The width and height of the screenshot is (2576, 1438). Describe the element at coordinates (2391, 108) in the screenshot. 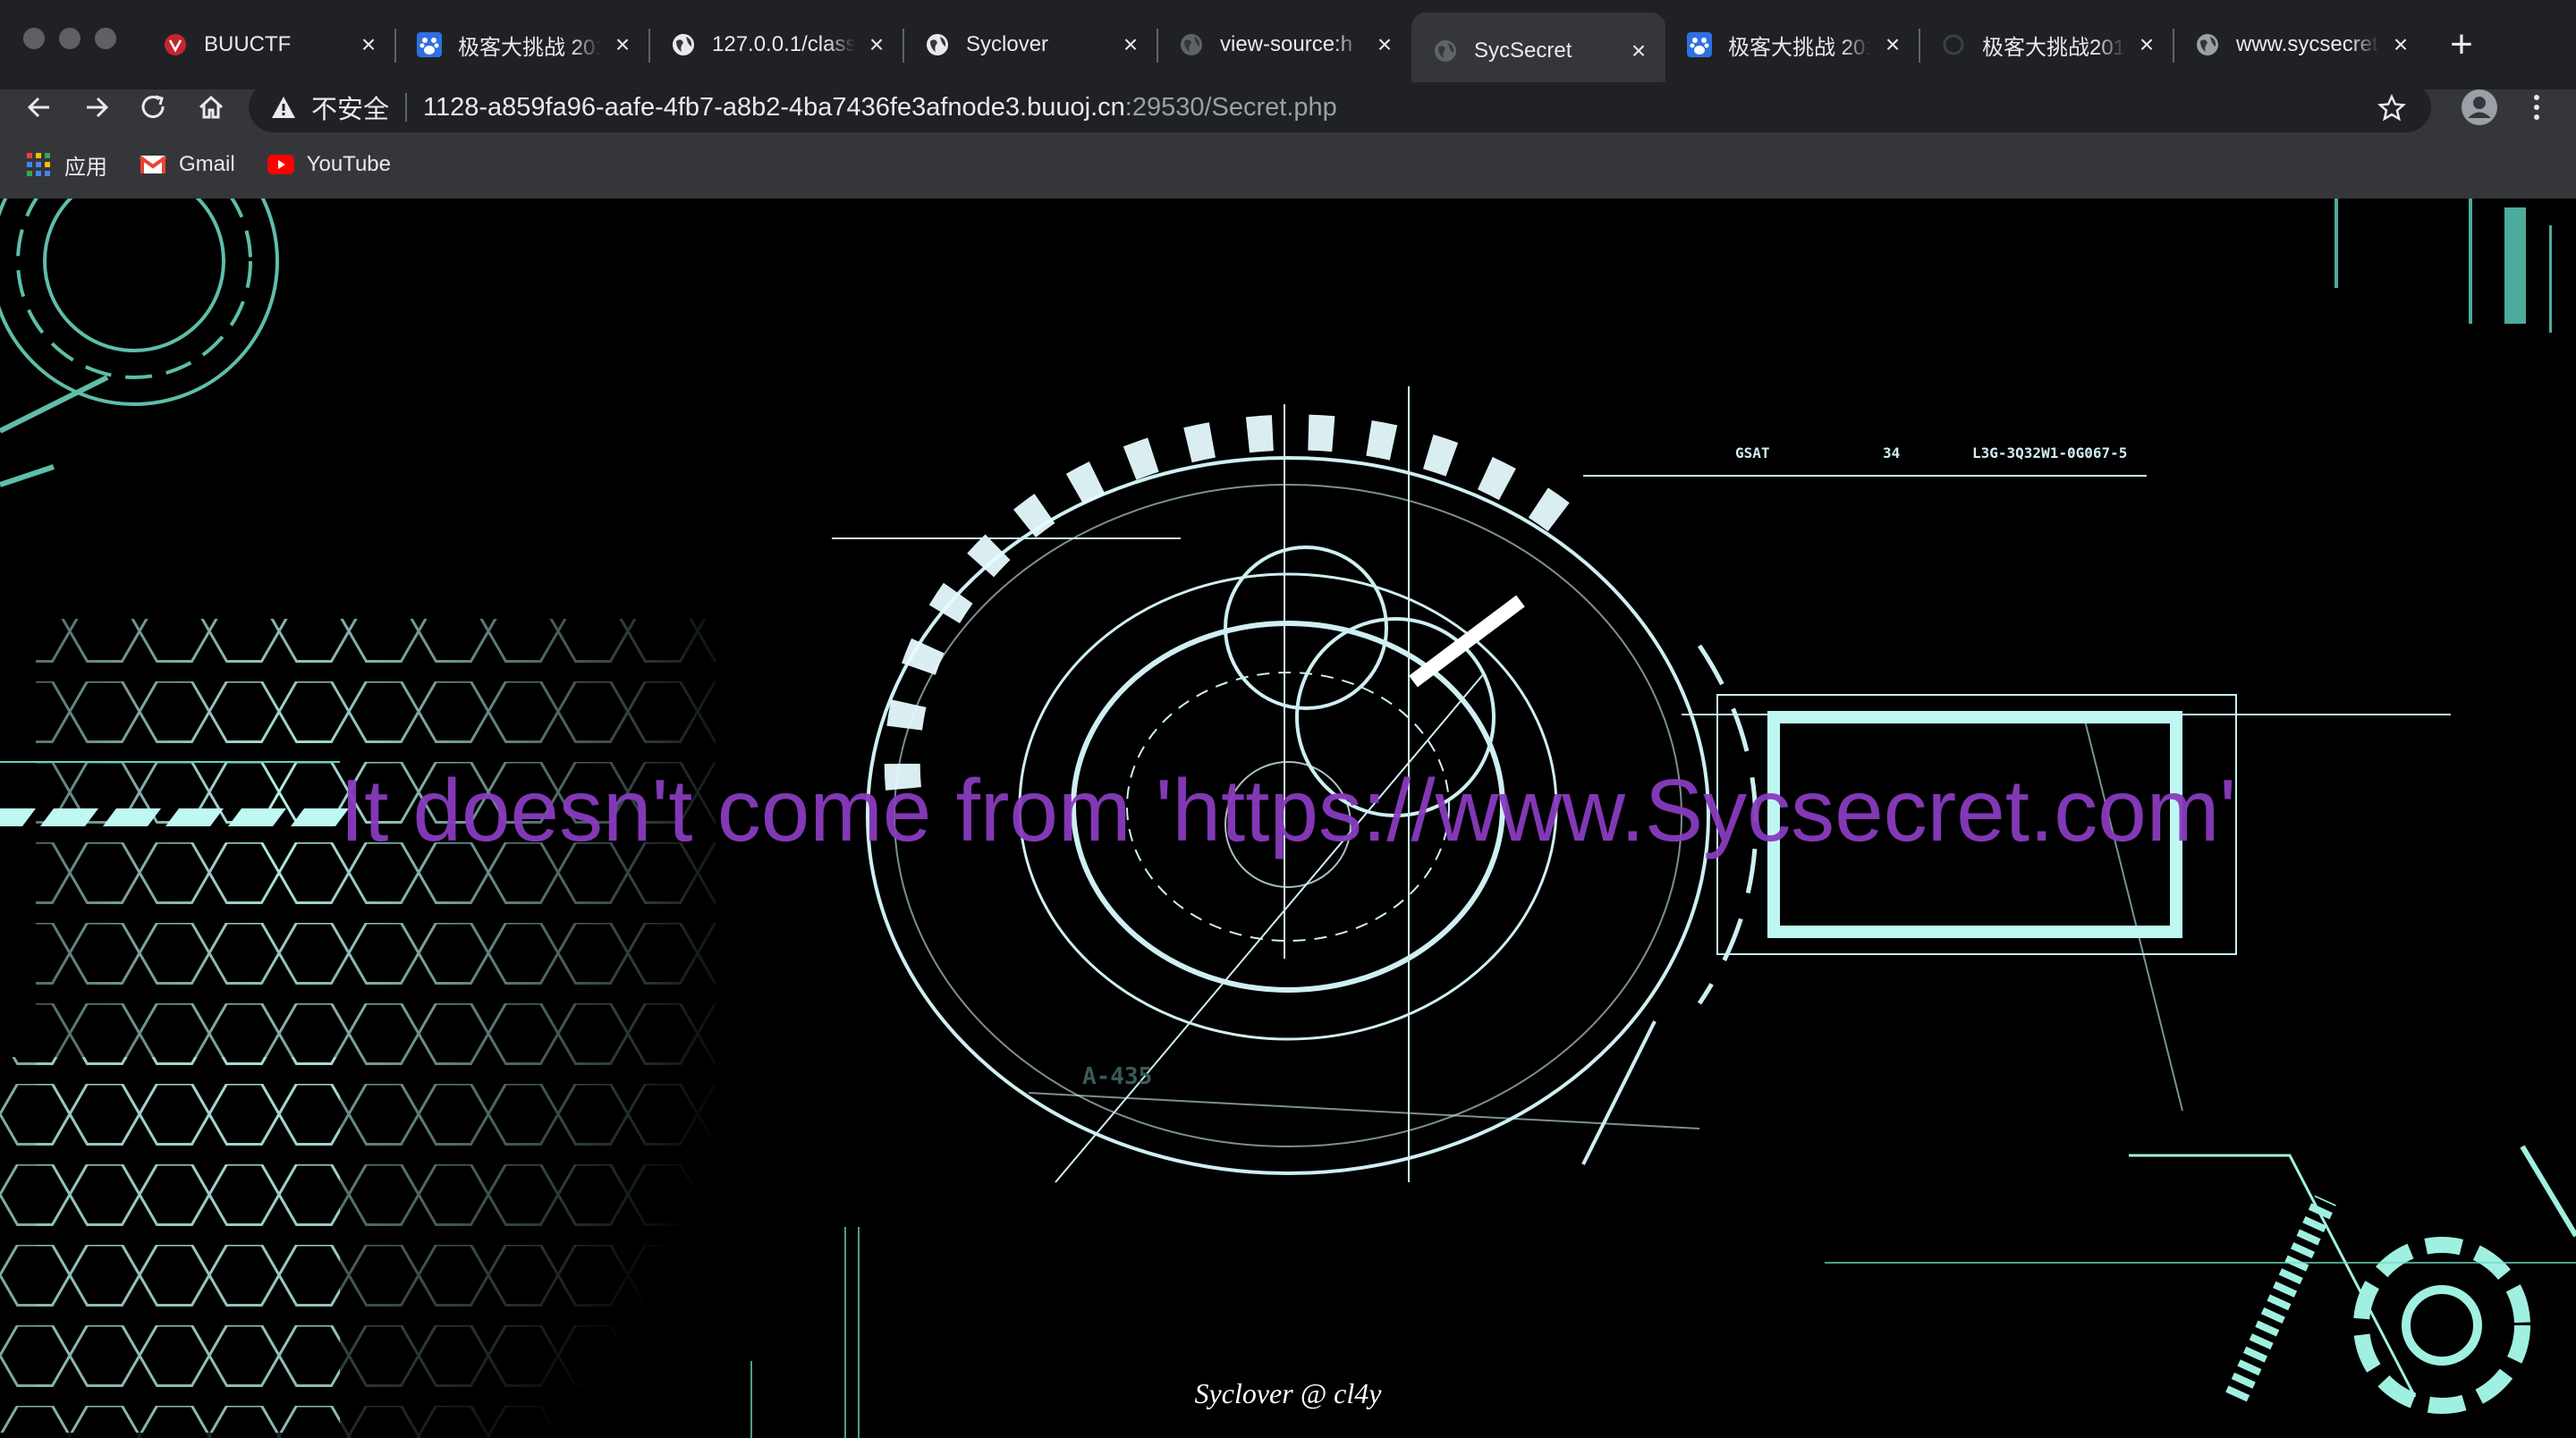

I see `bookmark-star-icon` at that location.